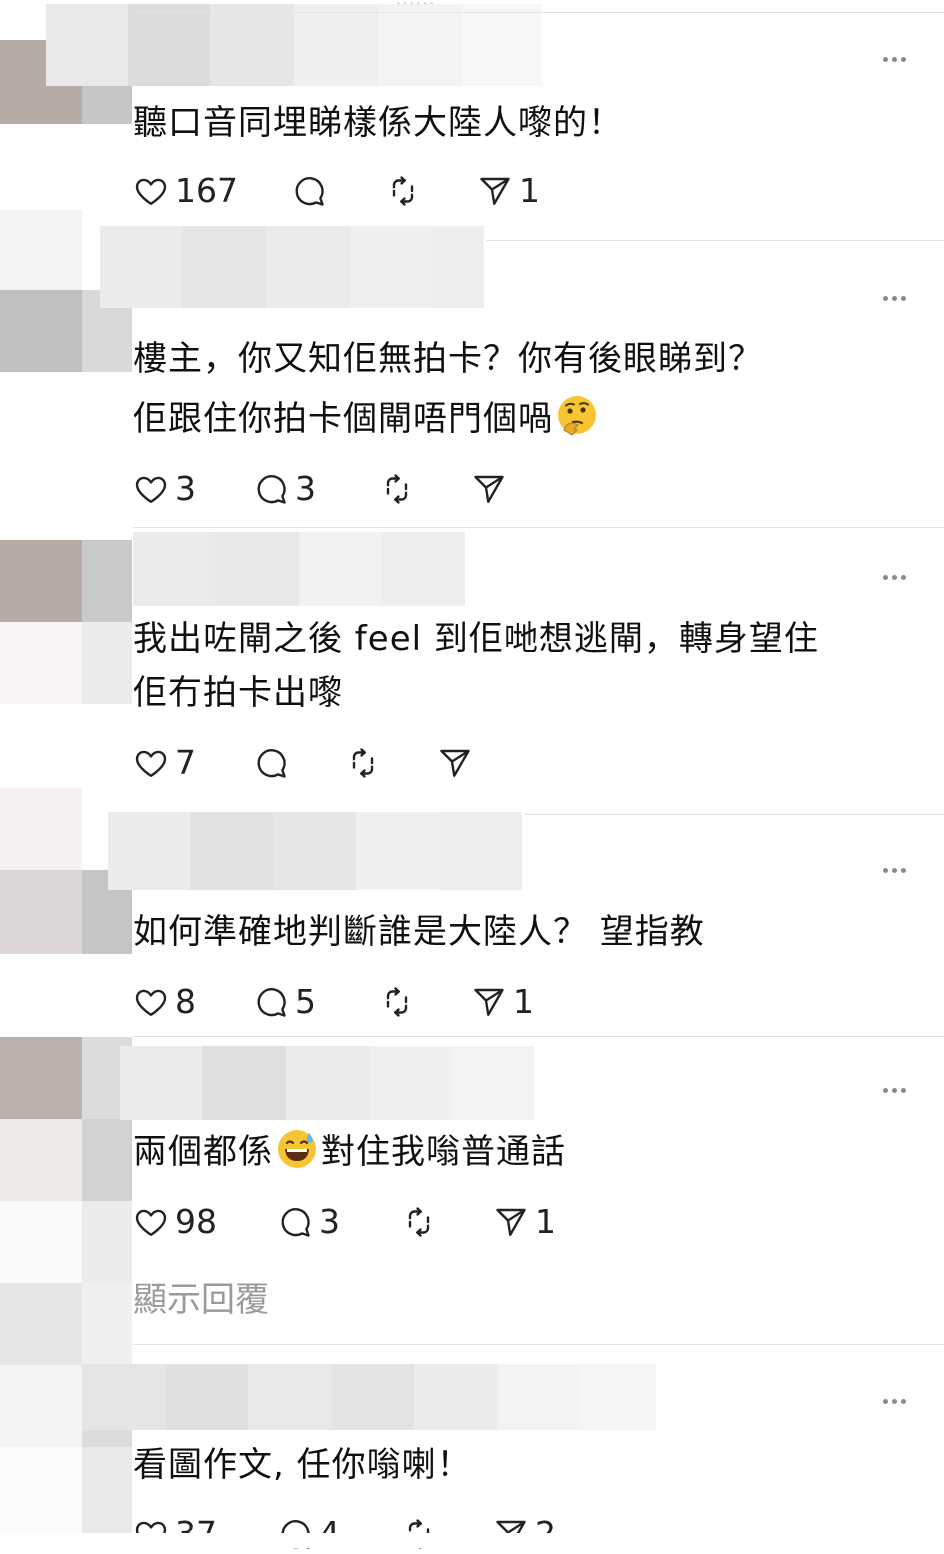 Image resolution: width=944 pixels, height=1554 pixels. Describe the element at coordinates (185, 1001) in the screenshot. I see `like-count: 8` at that location.